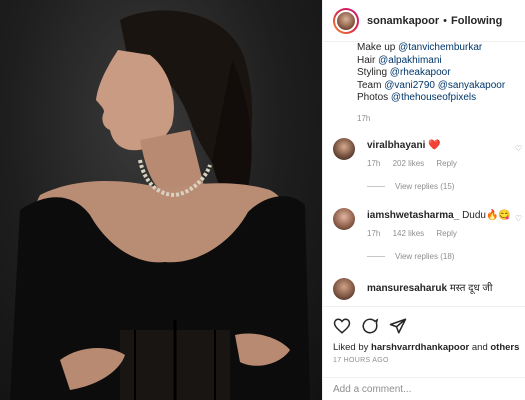  I want to click on mention-link: @rheakapoor, so click(420, 72).